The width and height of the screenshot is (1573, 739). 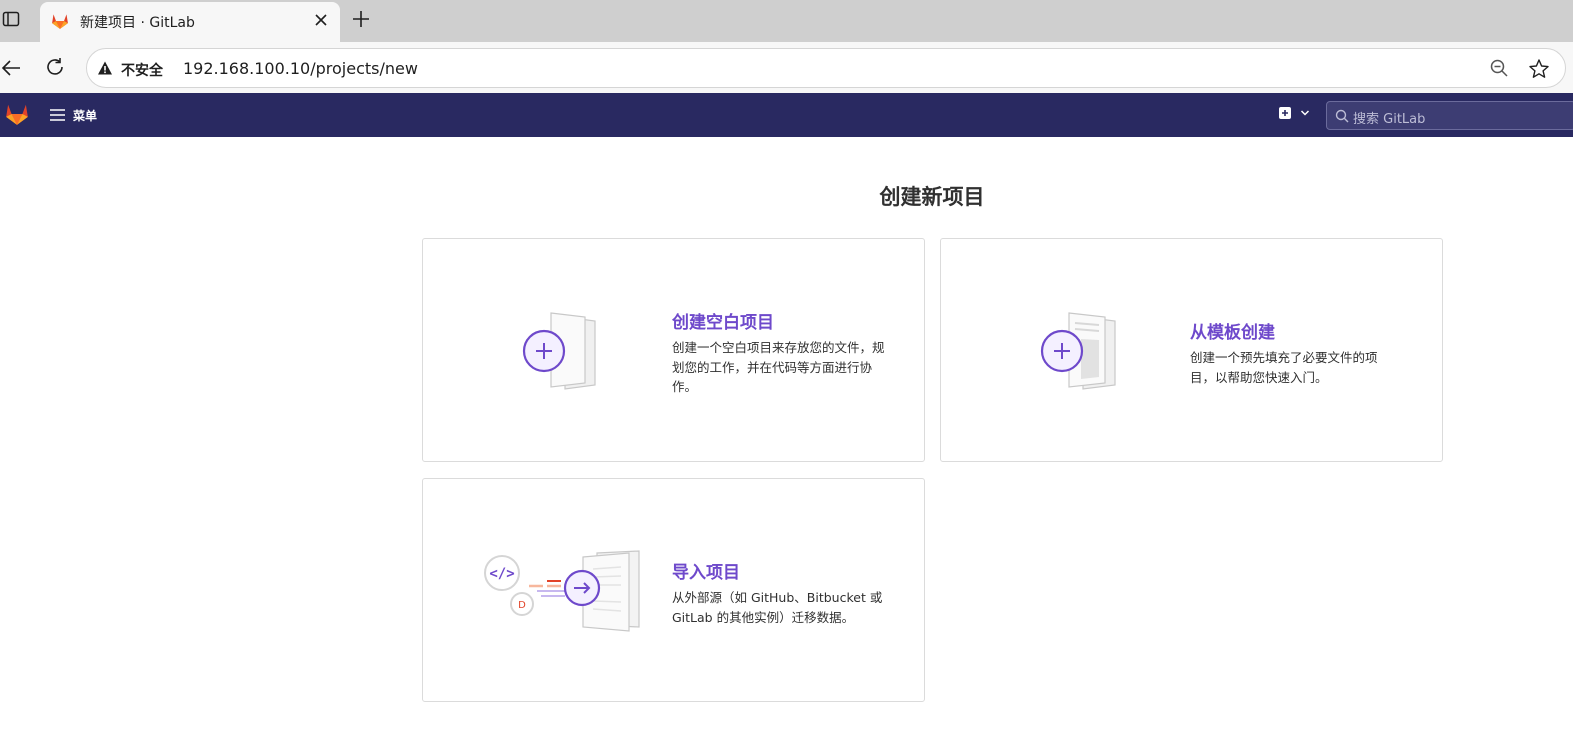 I want to click on search-input: 搜索 GitLab, so click(x=1449, y=115).